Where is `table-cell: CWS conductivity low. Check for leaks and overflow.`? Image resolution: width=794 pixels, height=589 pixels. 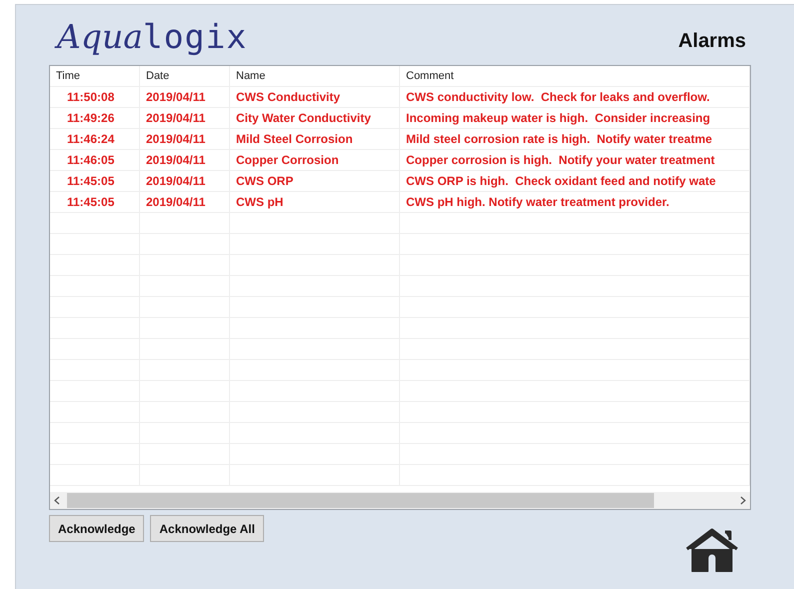
table-cell: CWS conductivity low. Check for leaks and overflow. is located at coordinates (575, 97).